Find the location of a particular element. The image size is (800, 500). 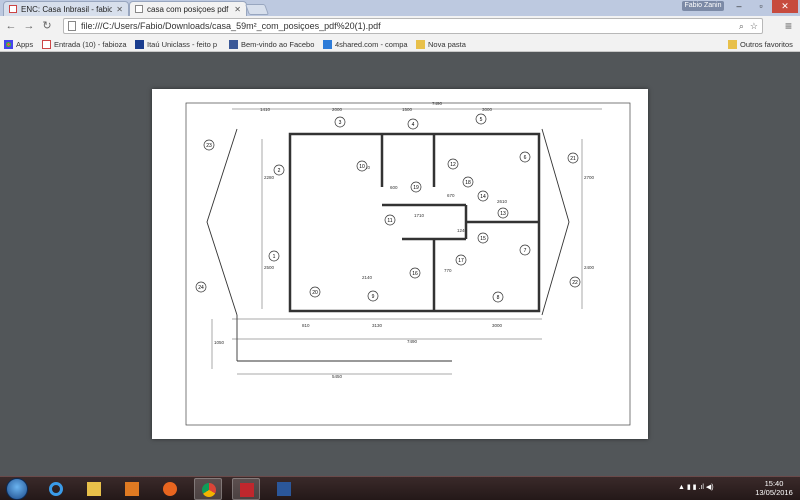

dim-text: 770 is located at coordinates (448, 270).